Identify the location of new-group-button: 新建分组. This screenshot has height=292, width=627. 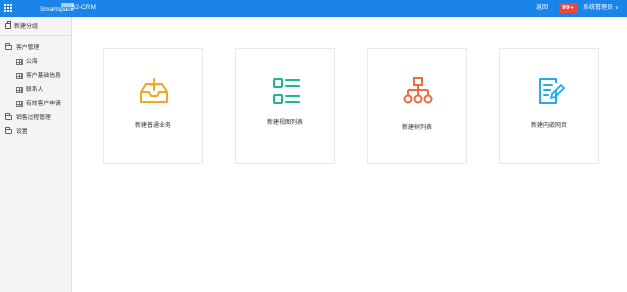
(36, 26).